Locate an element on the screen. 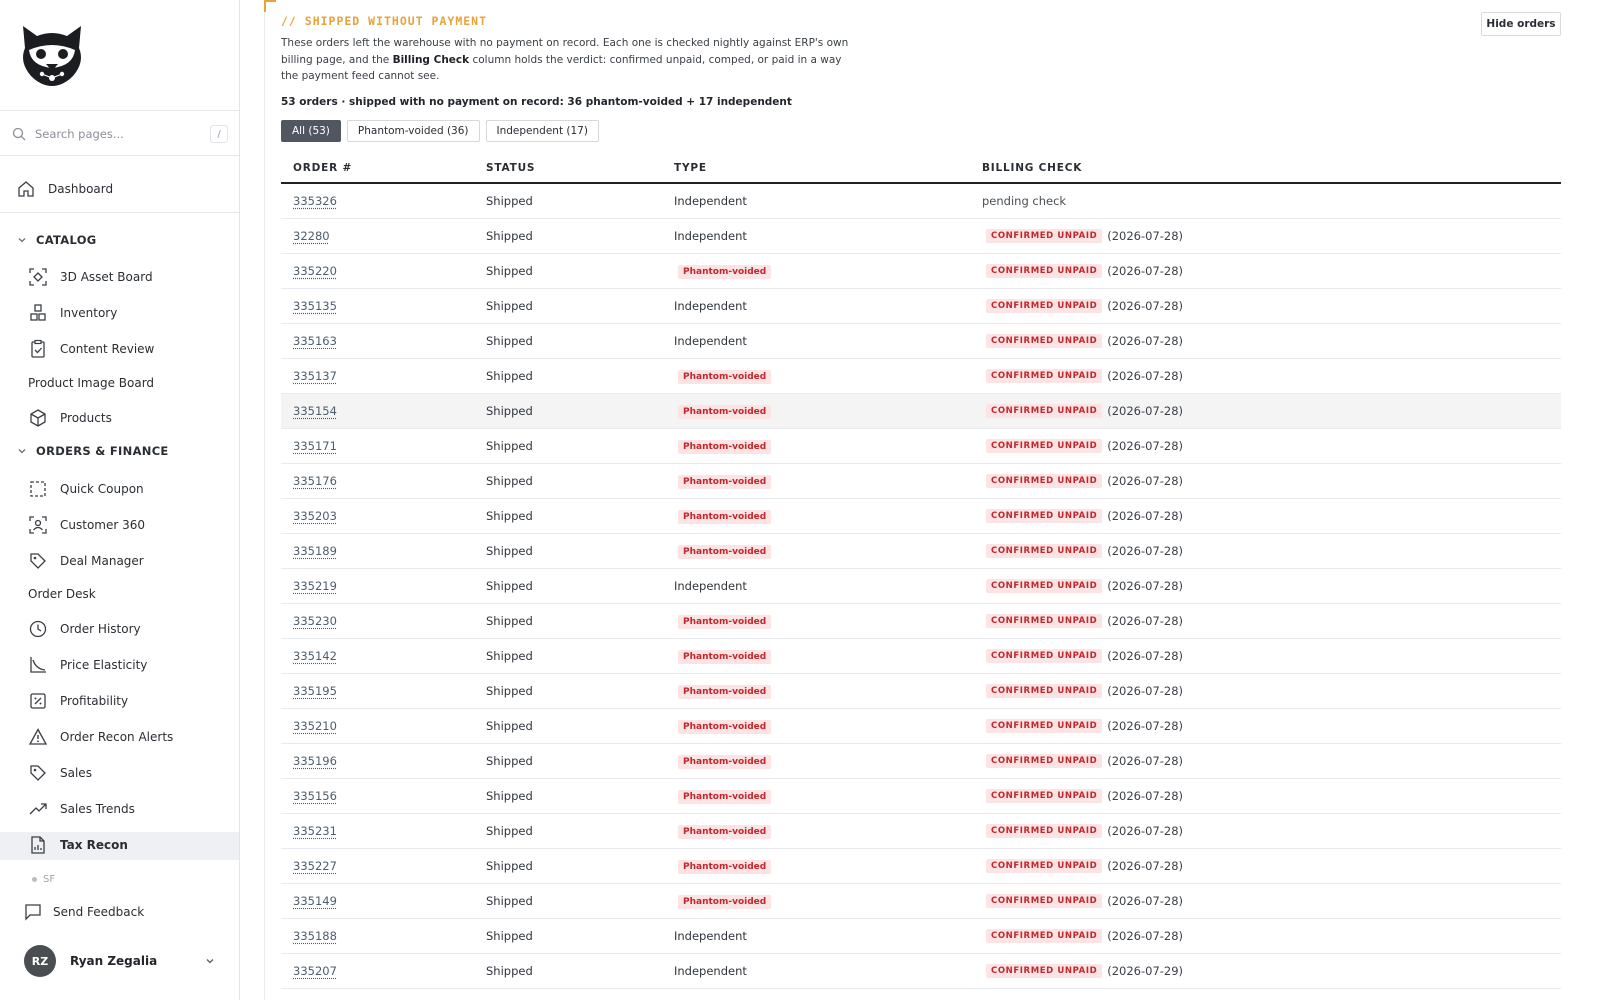 Image resolution: width=1600 pixels, height=1000 pixels. order-link: 335210 is located at coordinates (315, 726).